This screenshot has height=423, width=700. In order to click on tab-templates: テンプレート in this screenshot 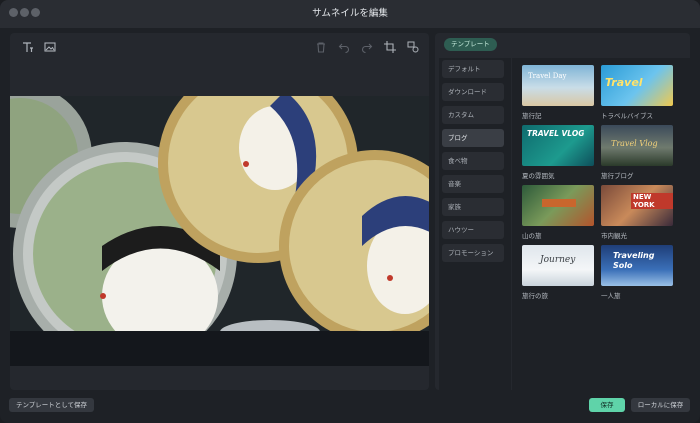, I will do `click(470, 44)`.